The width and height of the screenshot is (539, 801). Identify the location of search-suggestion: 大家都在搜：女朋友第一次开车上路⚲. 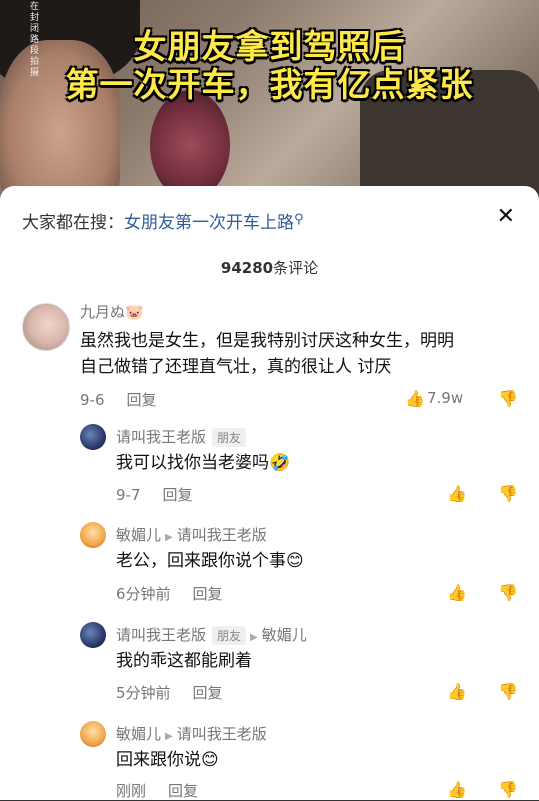
(163, 220).